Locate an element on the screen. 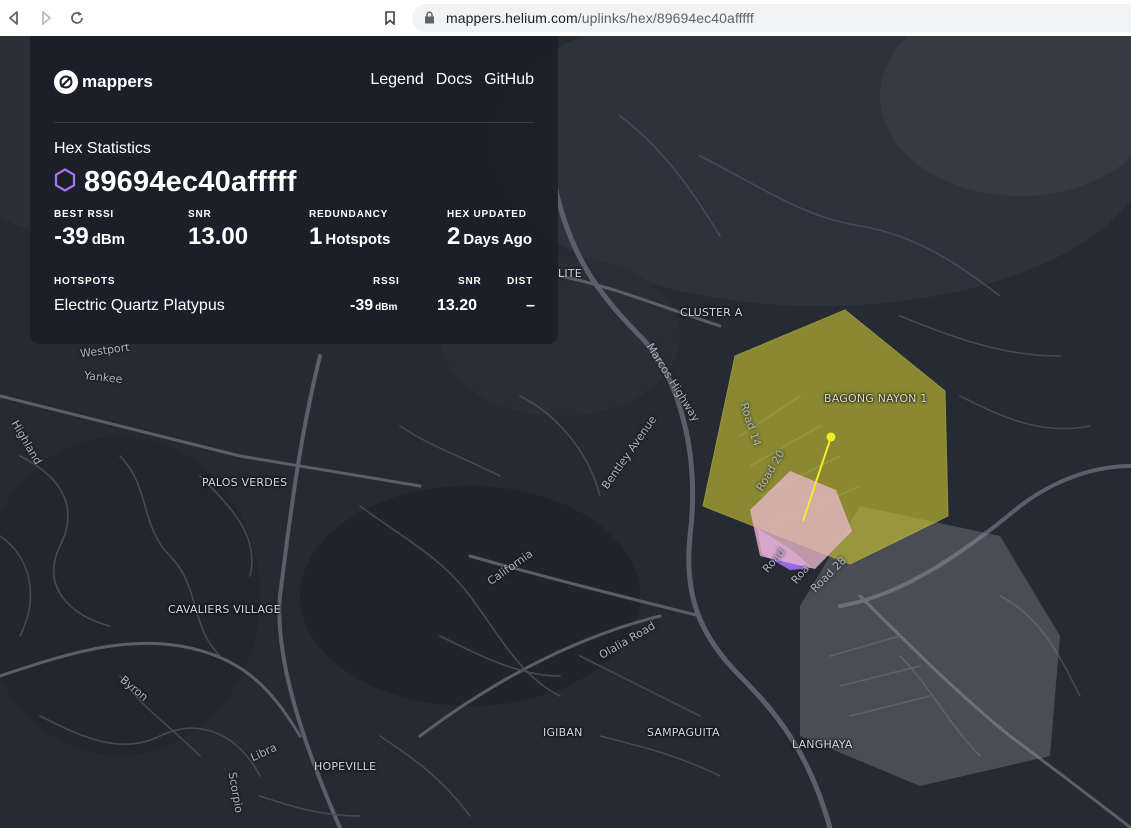 The image size is (1131, 828). column-header-rssi: RSSI is located at coordinates (386, 281).